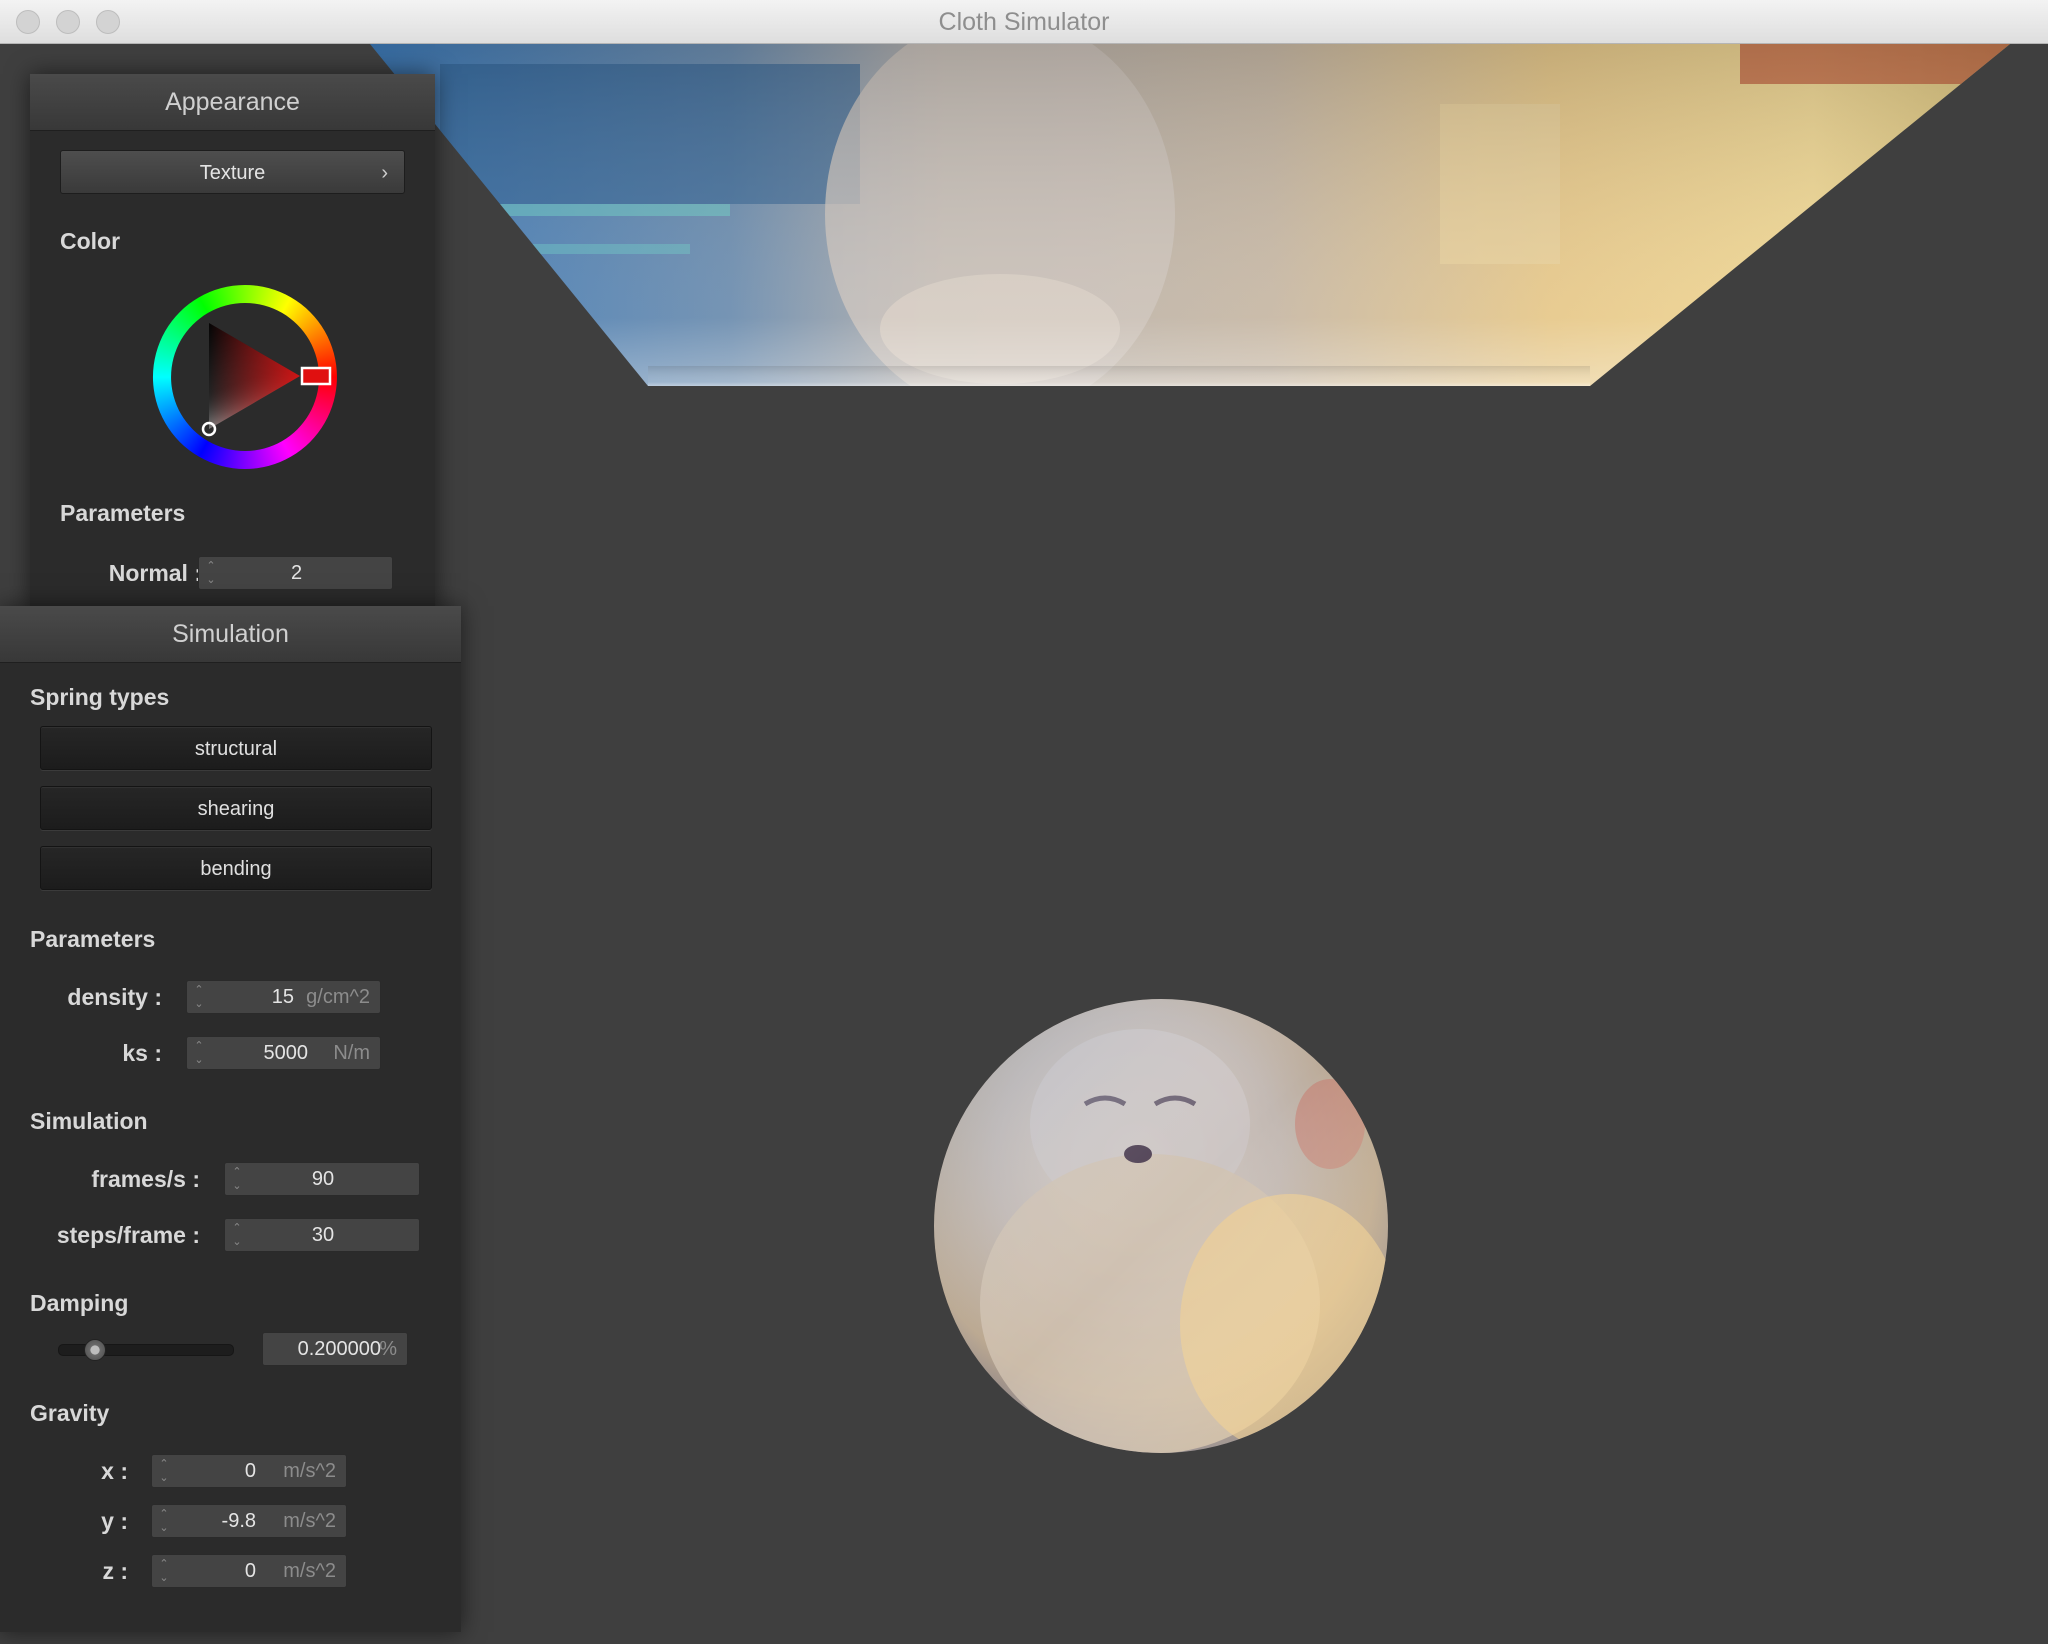 The width and height of the screenshot is (2048, 1644). I want to click on fps-spinbox: ⌃ ⌄ 90, so click(322, 1179).